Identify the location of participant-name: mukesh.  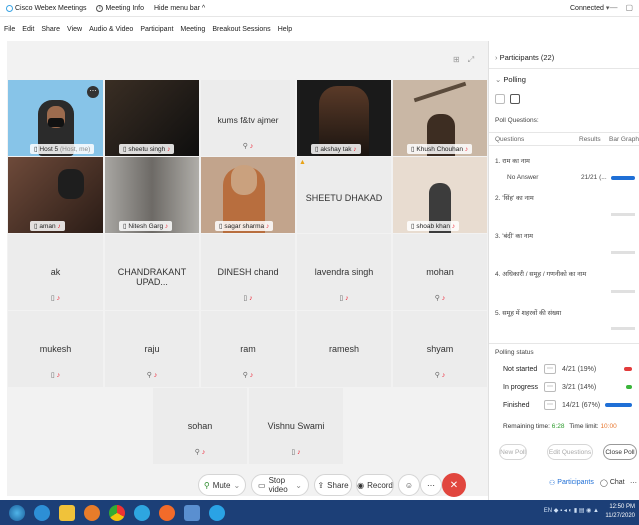
(55, 349).